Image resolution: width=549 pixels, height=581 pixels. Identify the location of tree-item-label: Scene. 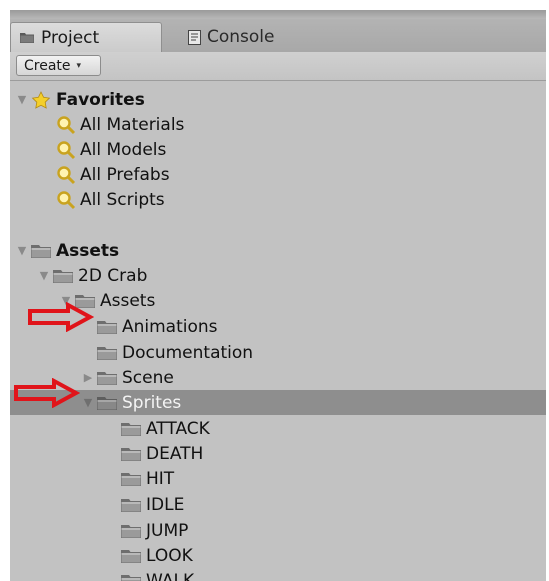
(148, 377).